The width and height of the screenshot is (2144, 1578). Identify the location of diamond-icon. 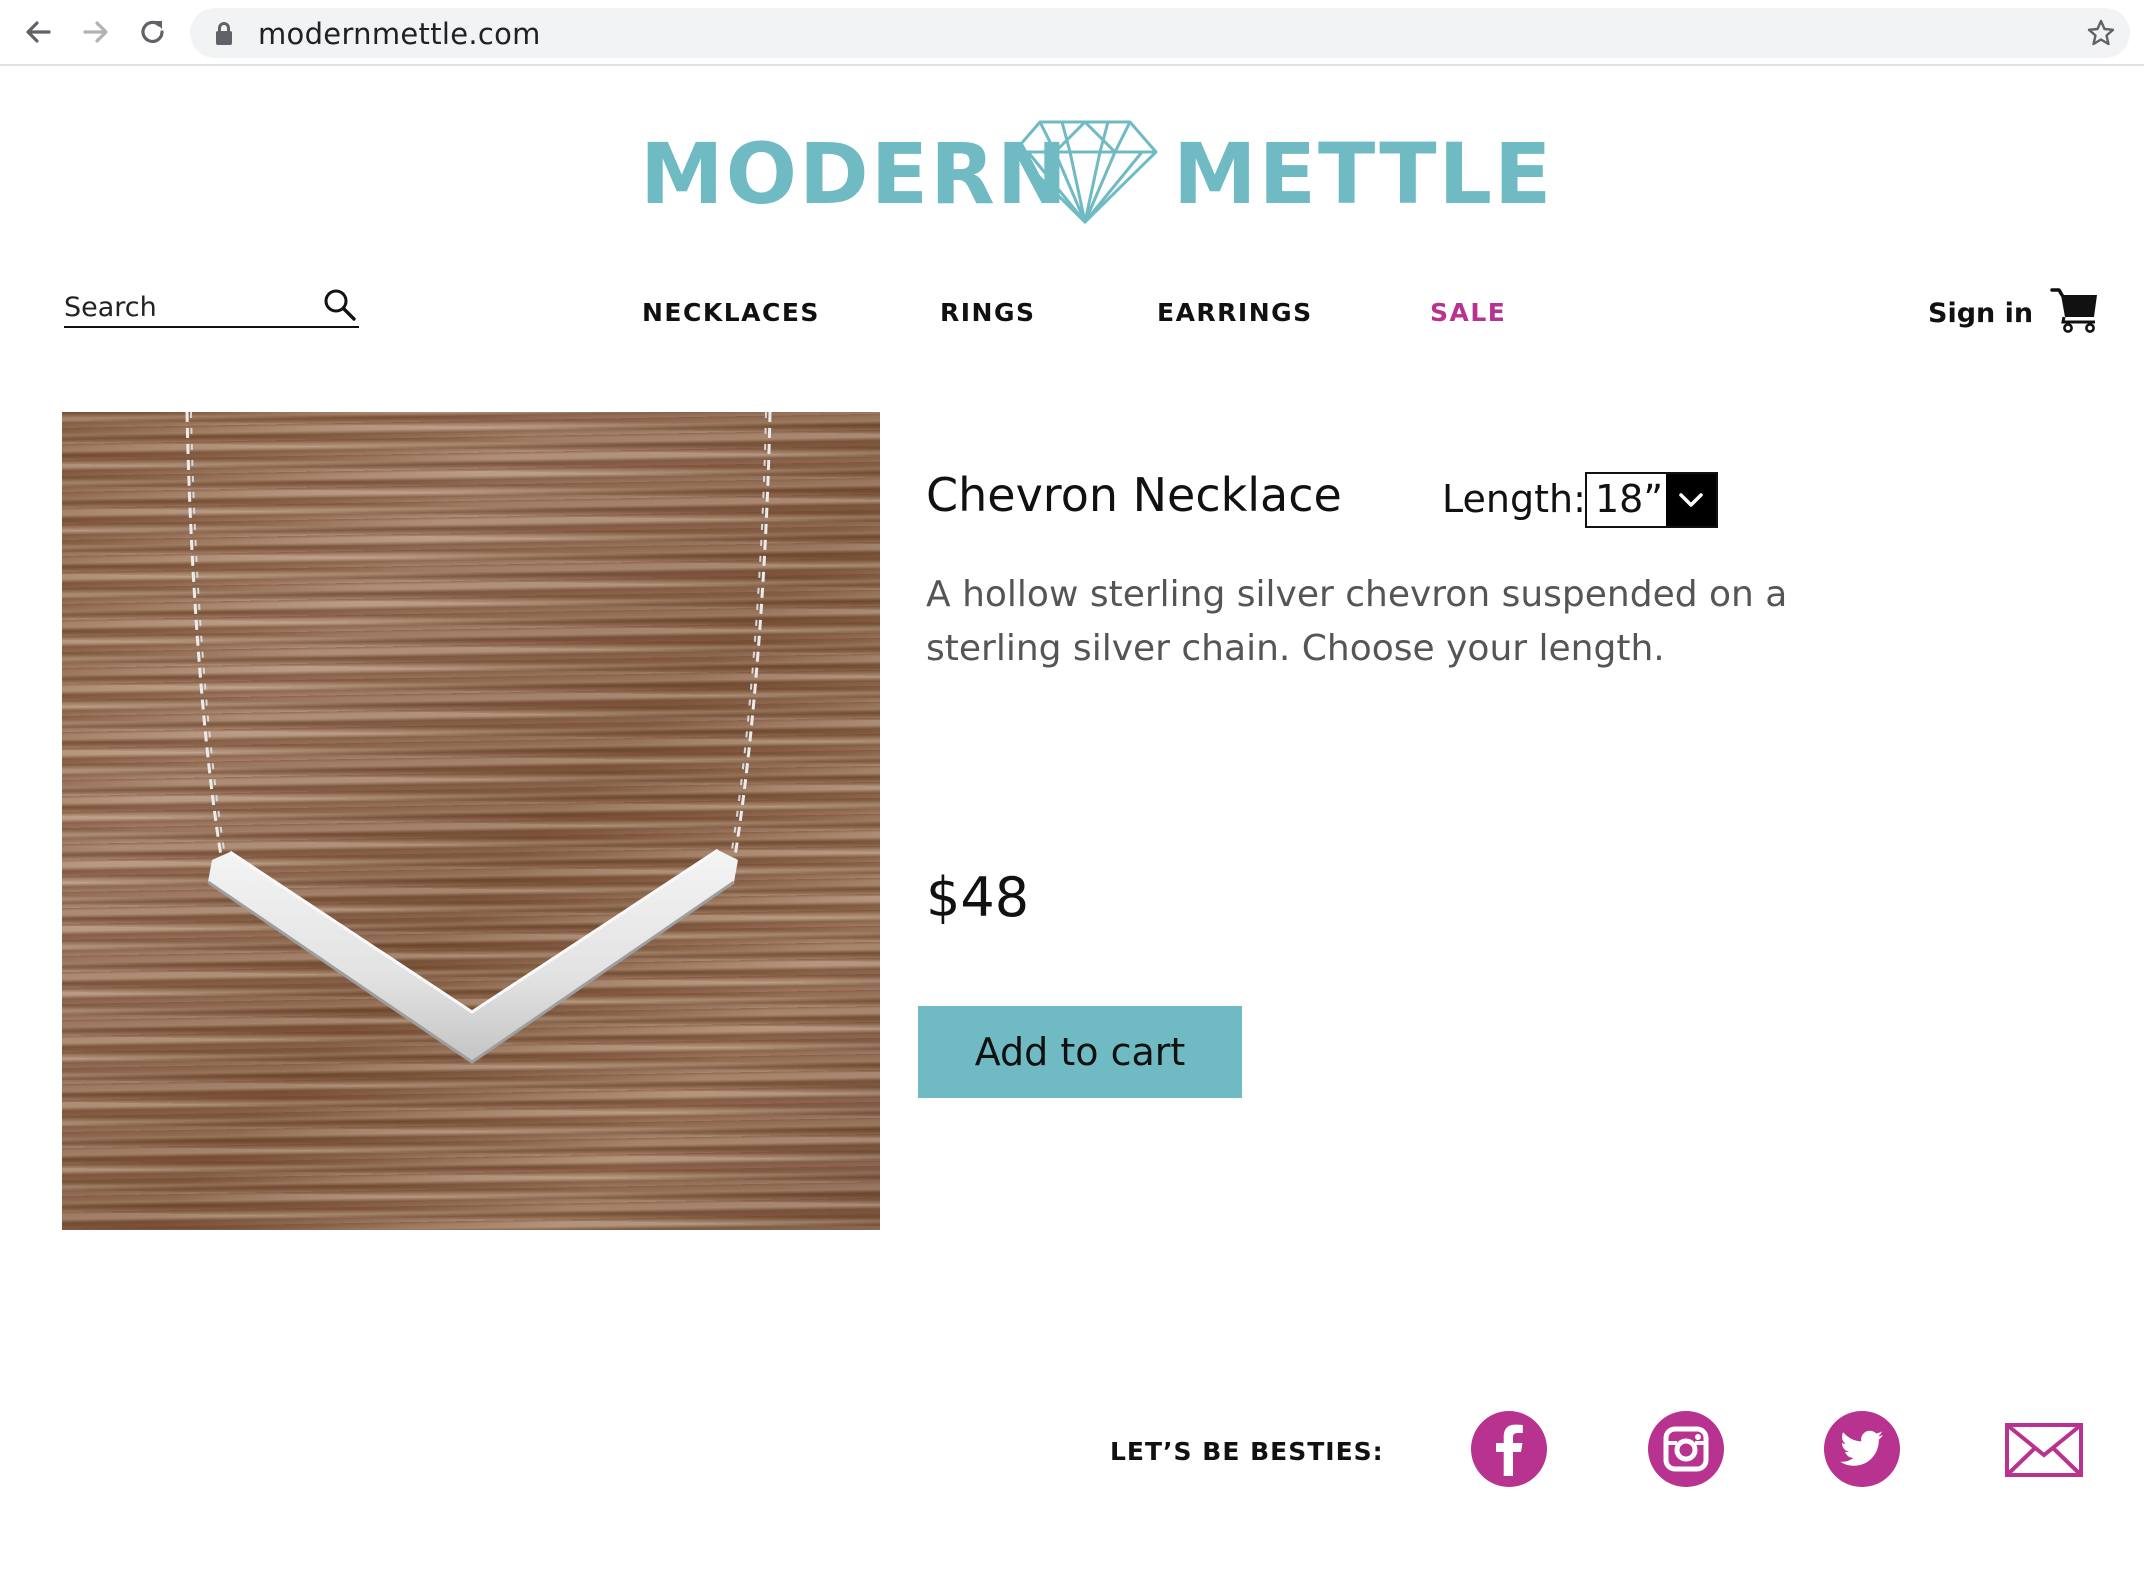
(1085, 172).